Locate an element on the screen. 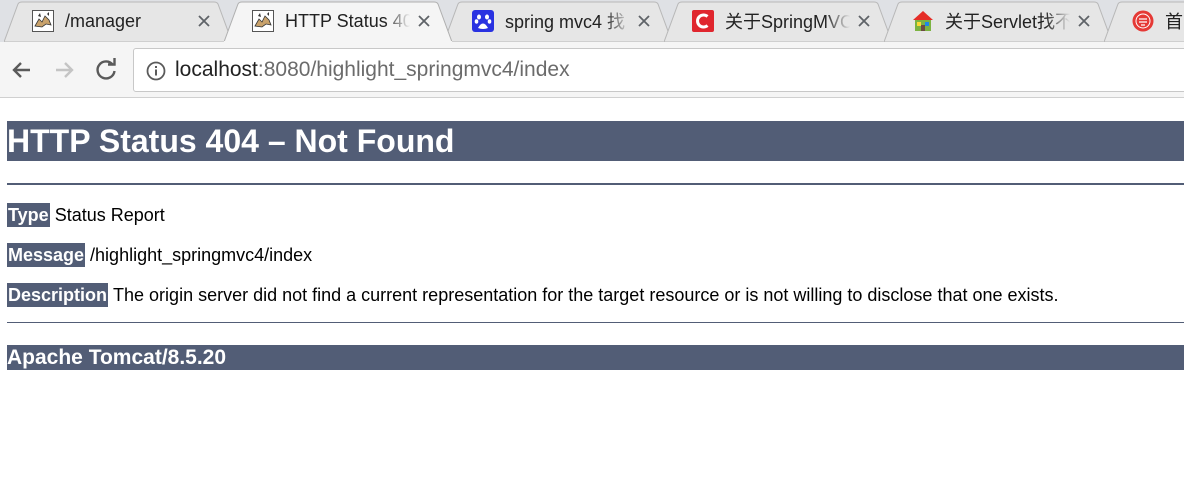 This screenshot has width=1184, height=477. message-value: /highlight_springmvc4/index is located at coordinates (201, 255).